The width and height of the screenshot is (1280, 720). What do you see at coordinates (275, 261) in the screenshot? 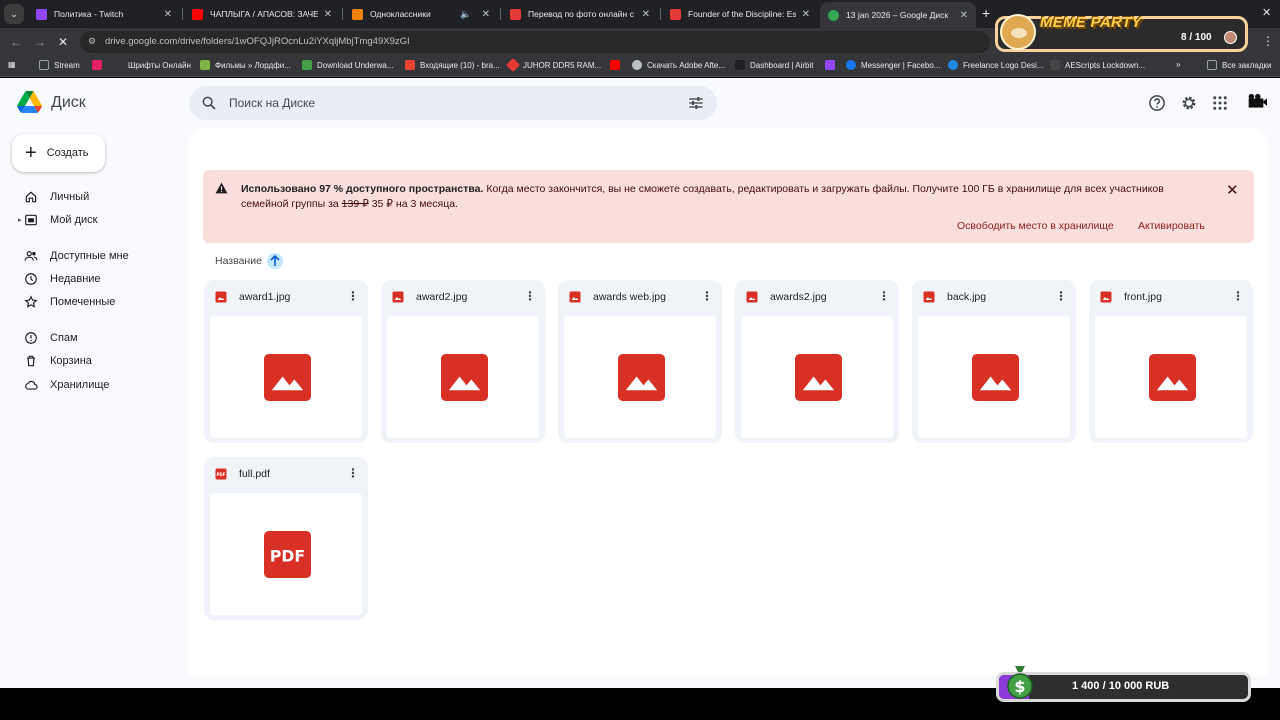
I see `sort-direction-button` at bounding box center [275, 261].